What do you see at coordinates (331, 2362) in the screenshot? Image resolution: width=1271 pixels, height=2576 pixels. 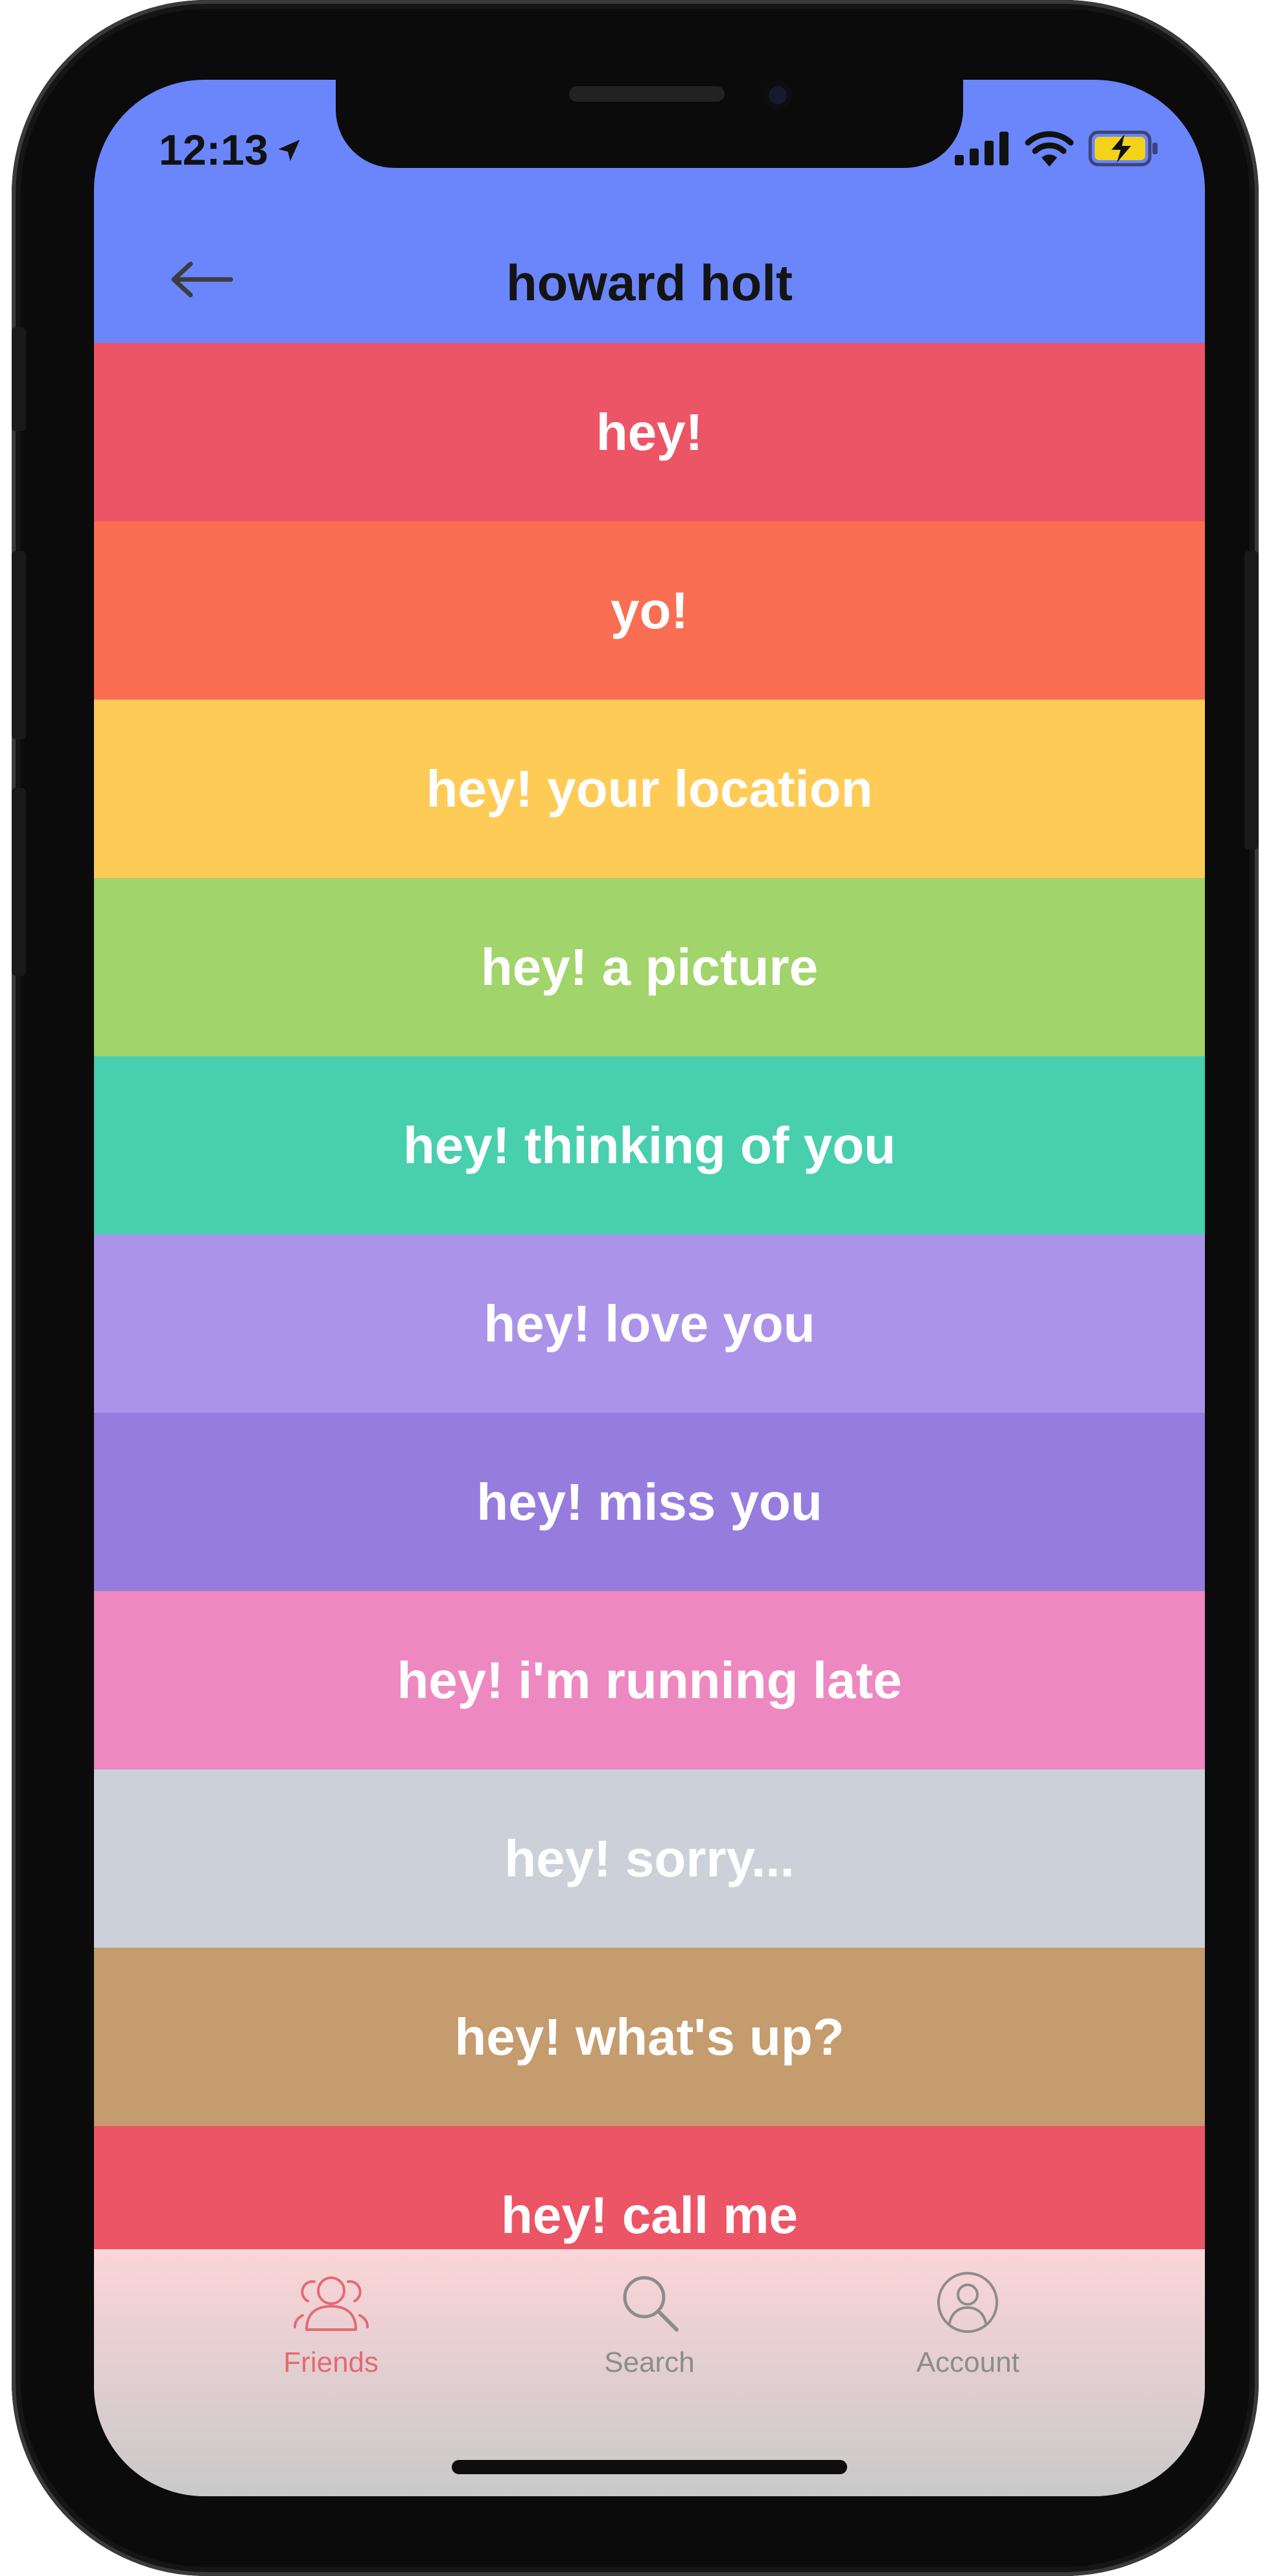 I see `tab-label: Friends` at bounding box center [331, 2362].